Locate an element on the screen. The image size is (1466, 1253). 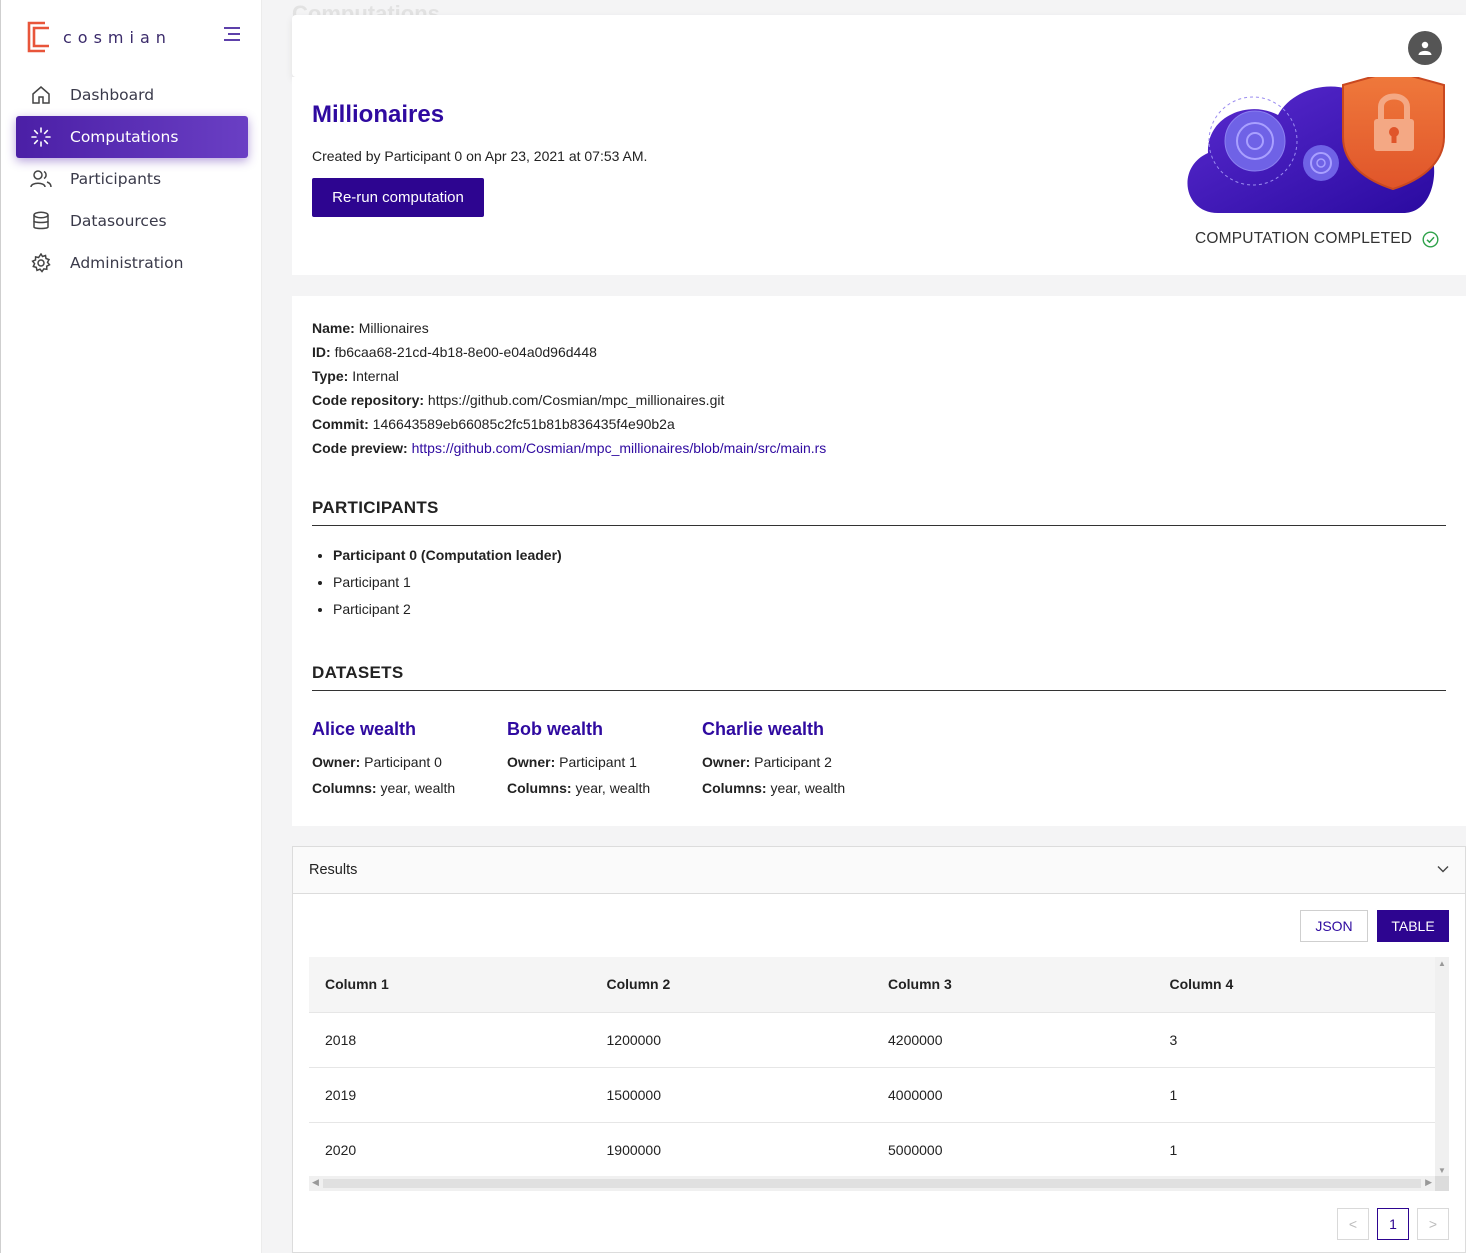
sidebar-item-administration: Administration is located at coordinates (132, 263).